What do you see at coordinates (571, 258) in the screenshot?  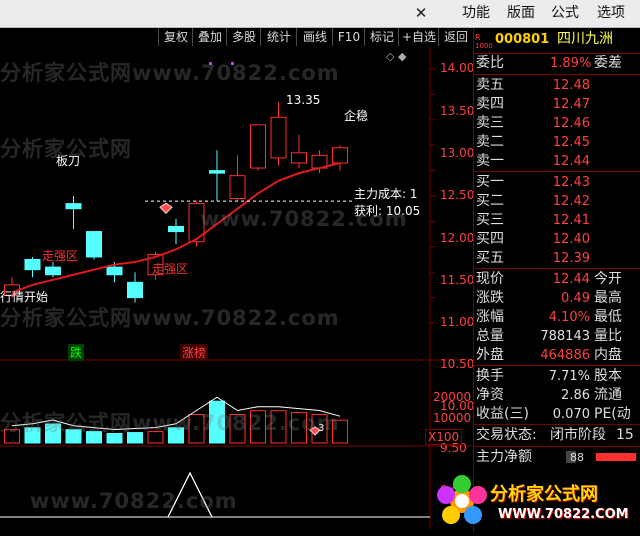 I see `buy-level-price: 12.39` at bounding box center [571, 258].